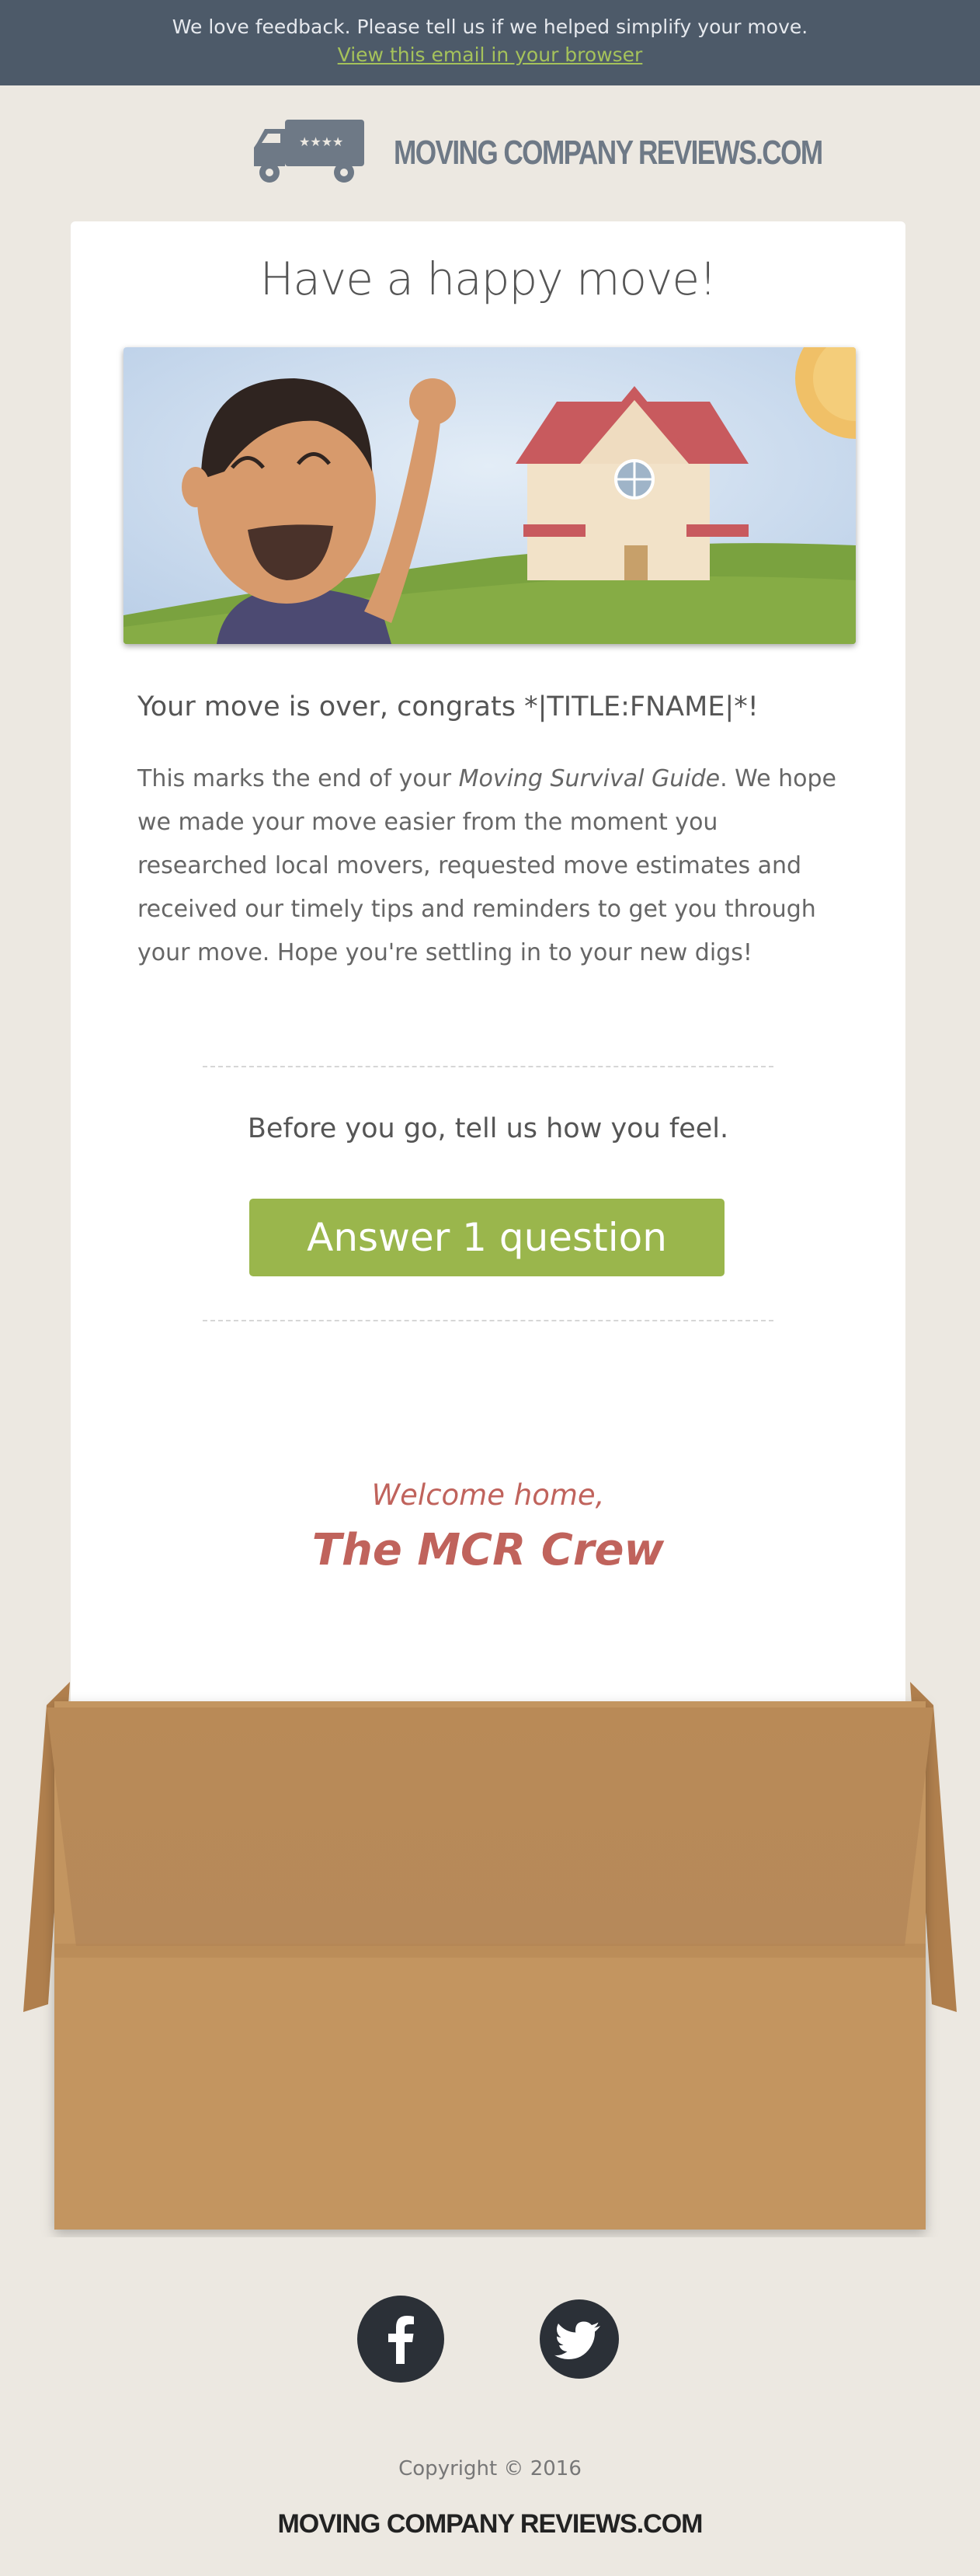 This screenshot has width=980, height=2576. Describe the element at coordinates (490, 55) in the screenshot. I see `view-in-browser-link: View this email in your browser` at that location.